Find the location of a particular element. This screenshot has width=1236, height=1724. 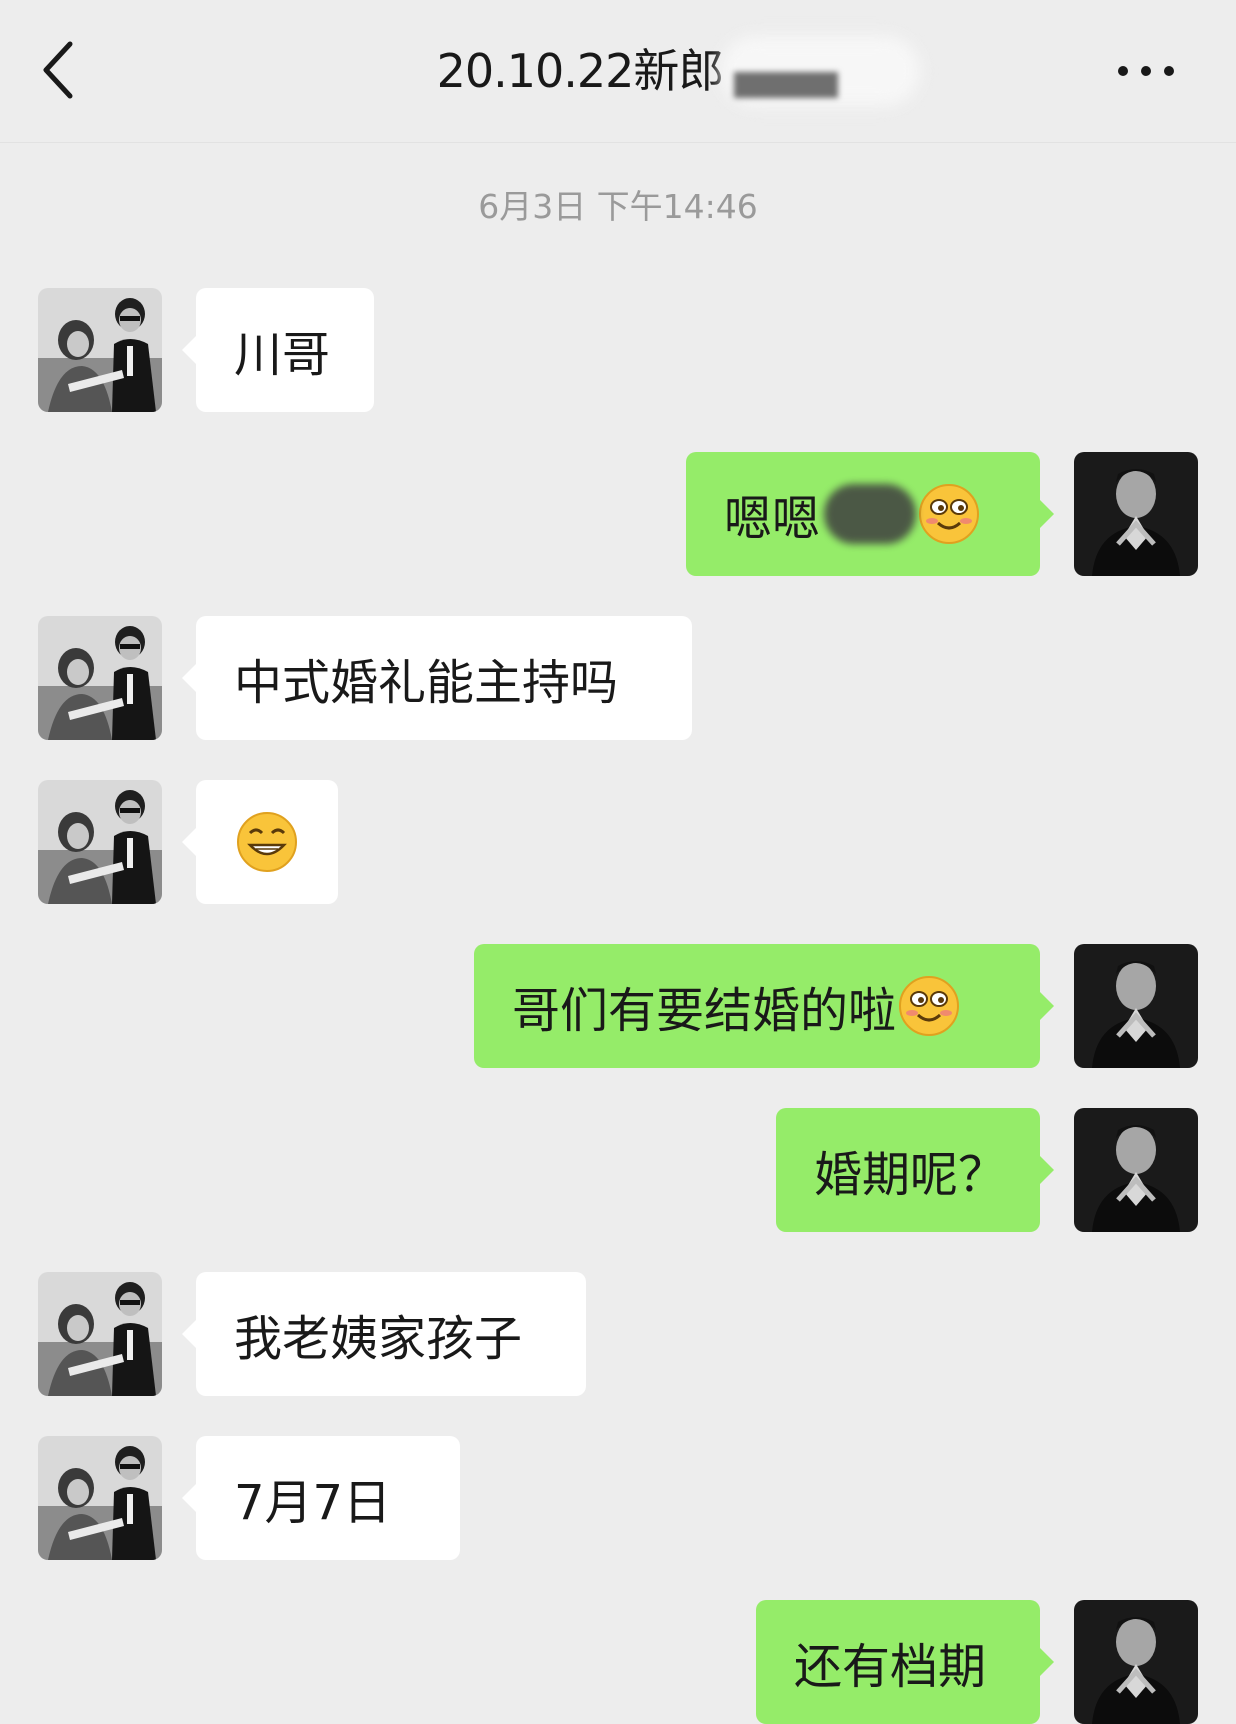

incoming-message-bubble: 川哥 is located at coordinates (278, 350).